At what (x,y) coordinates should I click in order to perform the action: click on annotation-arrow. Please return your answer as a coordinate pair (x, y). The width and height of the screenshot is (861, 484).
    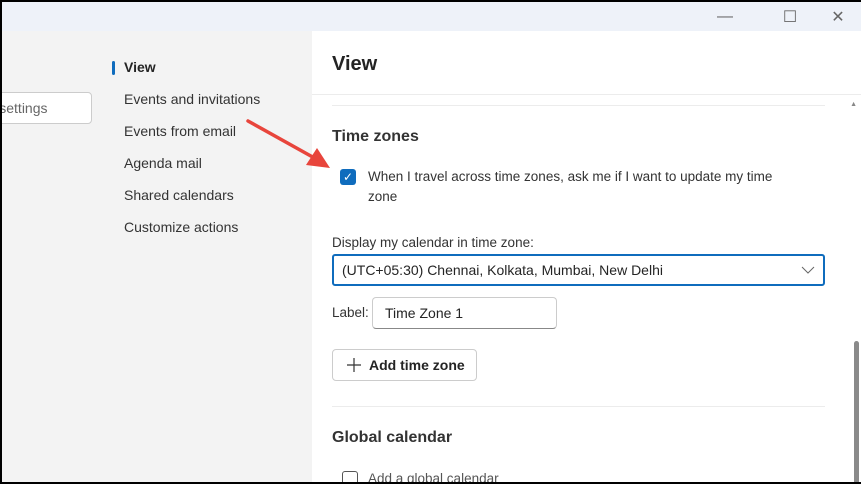
    Looking at the image, I should click on (288, 143).